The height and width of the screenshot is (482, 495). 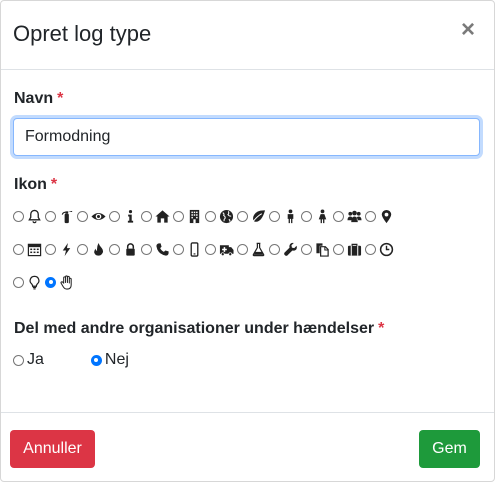 I want to click on share-radio-ja, so click(x=18, y=360).